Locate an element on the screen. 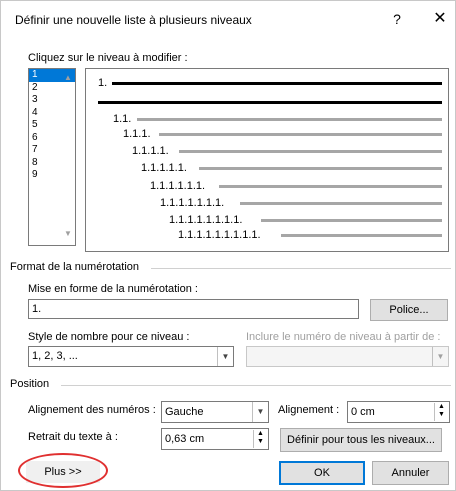 Image resolution: width=456 pixels, height=491 pixels. preview-row-label: 1.1.1.1.1.1.1.1.1. is located at coordinates (219, 235).